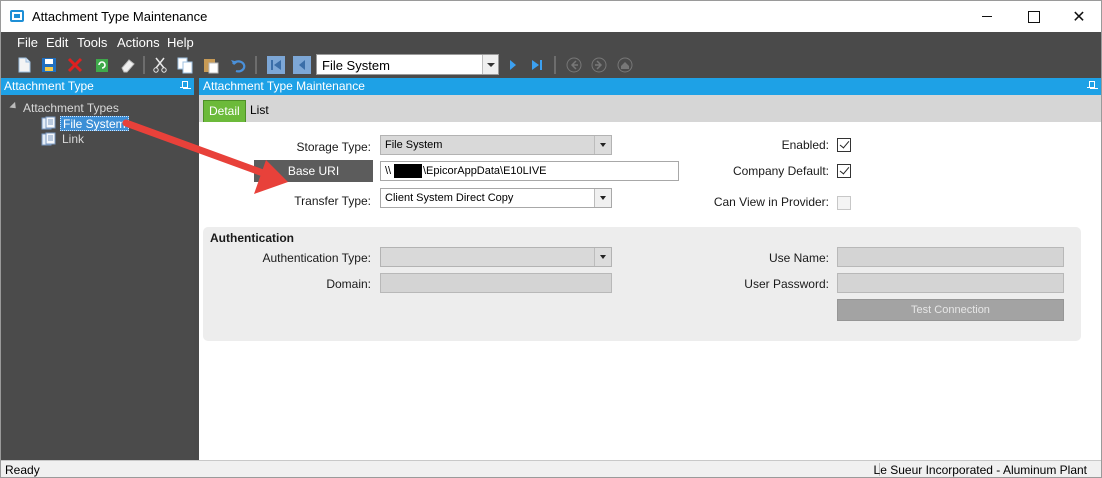 The image size is (1102, 478). Describe the element at coordinates (844, 203) in the screenshot. I see `can-view-in-provider-checkbox` at that location.